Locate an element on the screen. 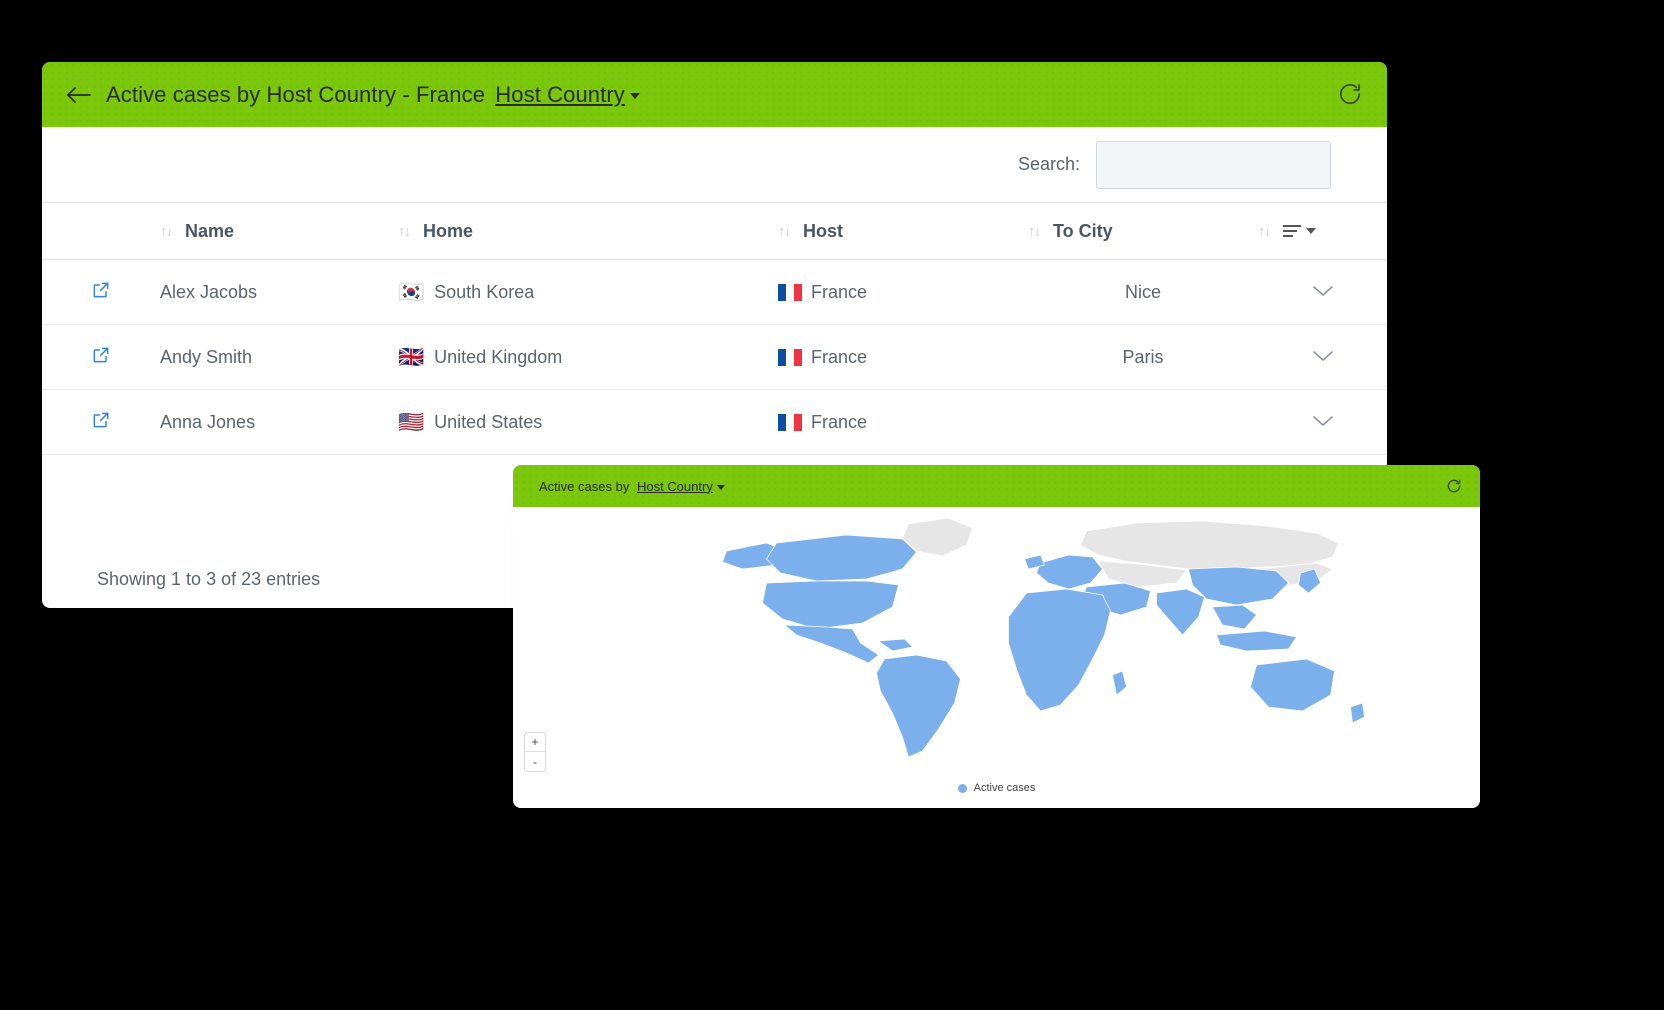  search-label: Search: is located at coordinates (1048, 164).